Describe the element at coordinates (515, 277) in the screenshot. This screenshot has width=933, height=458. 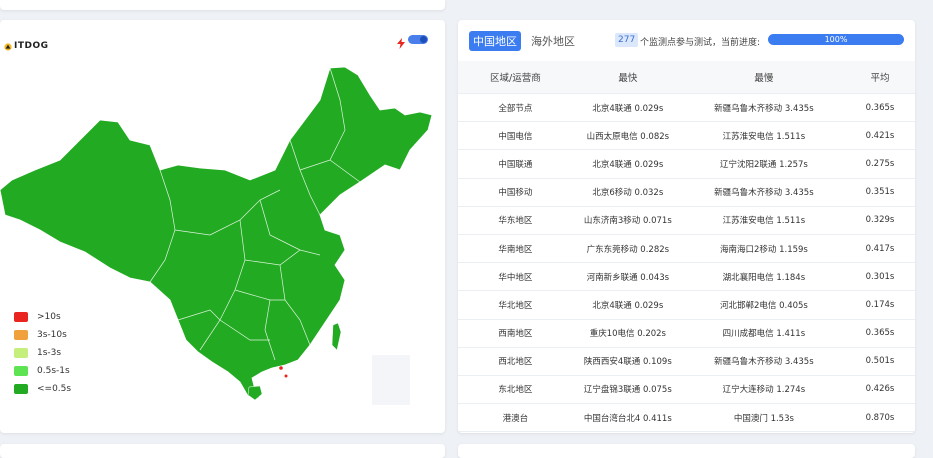
I see `cell-region: 华中地区` at that location.